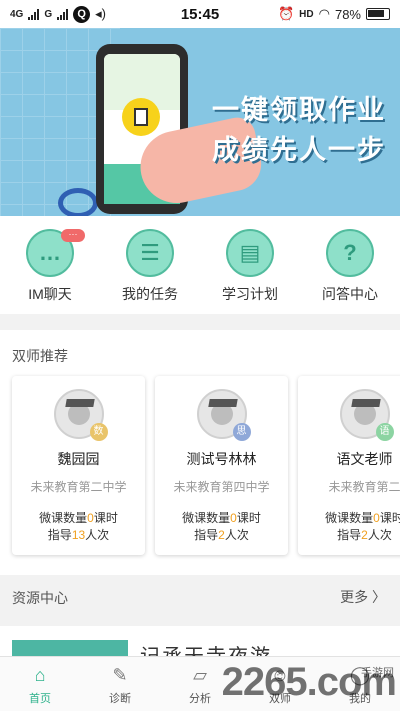  I want to click on teacher-school: 未来教育第四中学, so click(221, 487).